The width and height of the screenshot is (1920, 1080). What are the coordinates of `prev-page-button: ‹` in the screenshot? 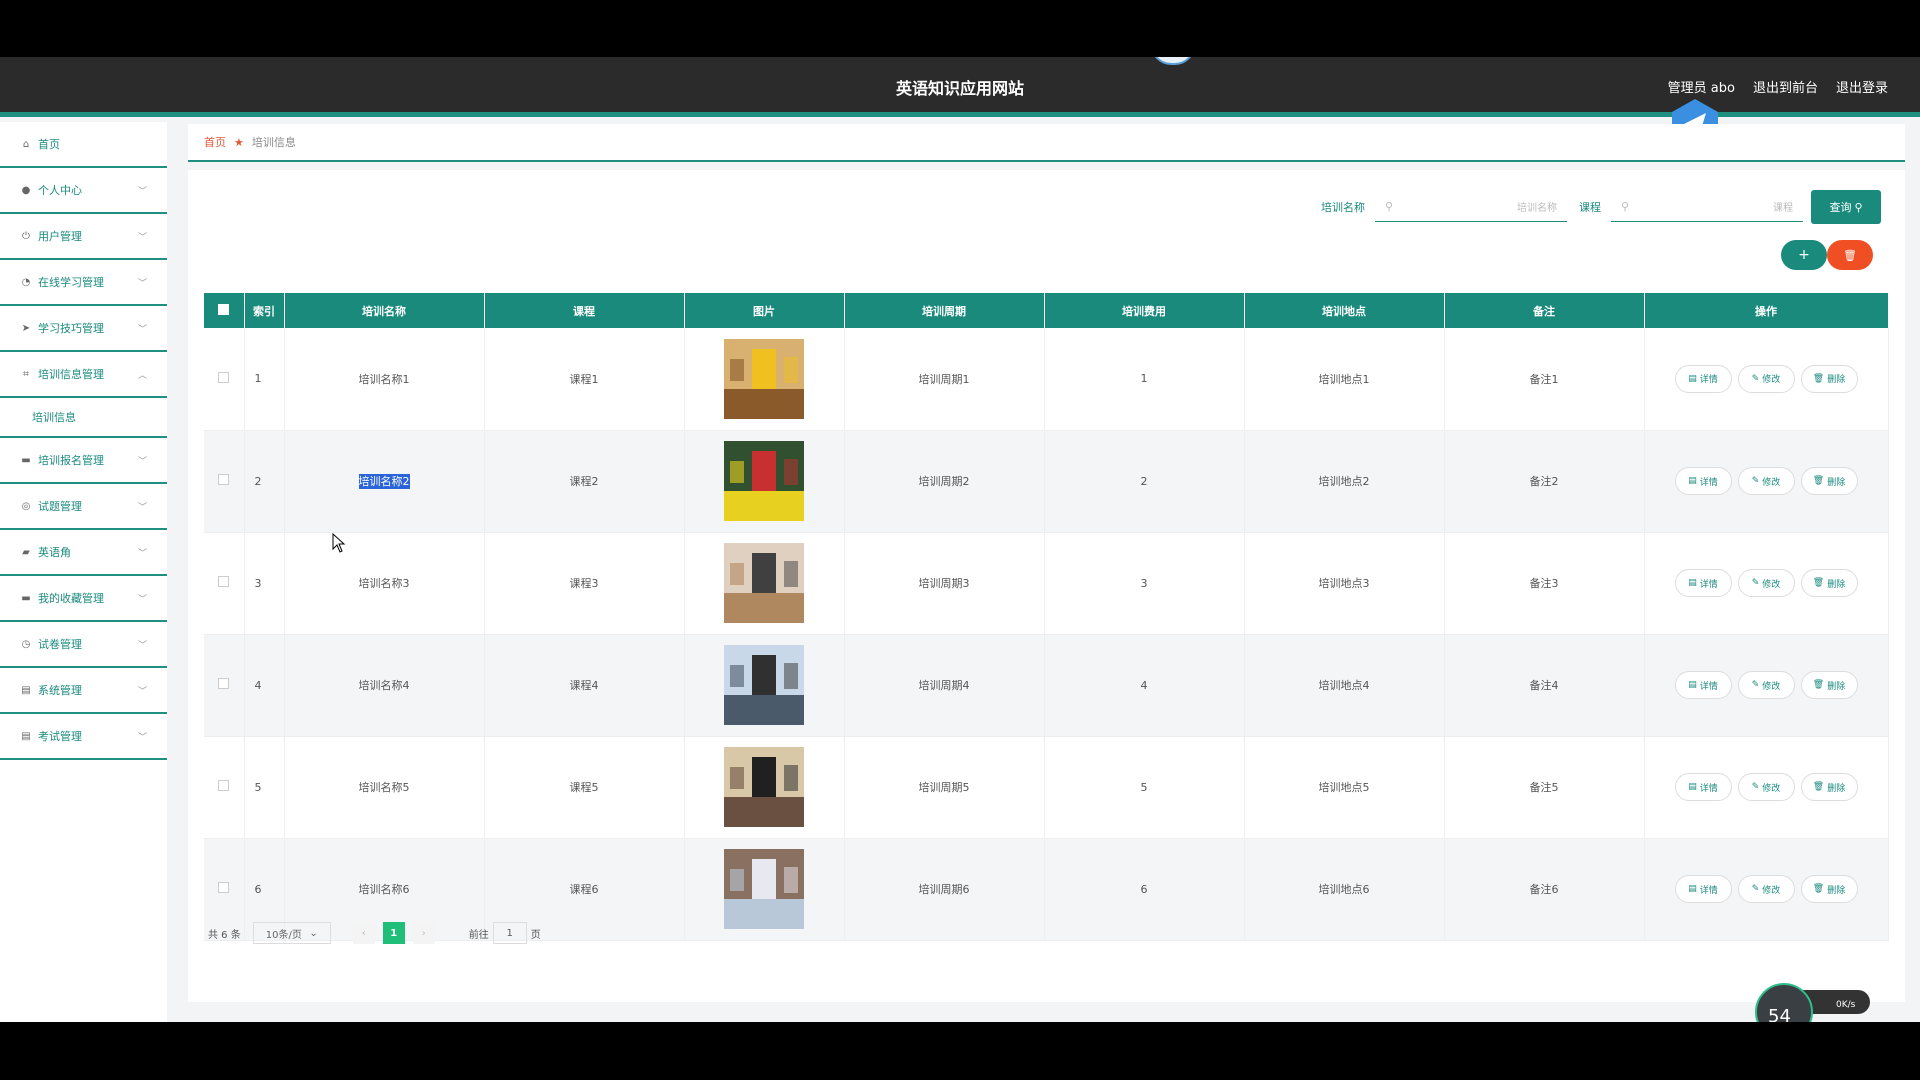 It's located at (363, 933).